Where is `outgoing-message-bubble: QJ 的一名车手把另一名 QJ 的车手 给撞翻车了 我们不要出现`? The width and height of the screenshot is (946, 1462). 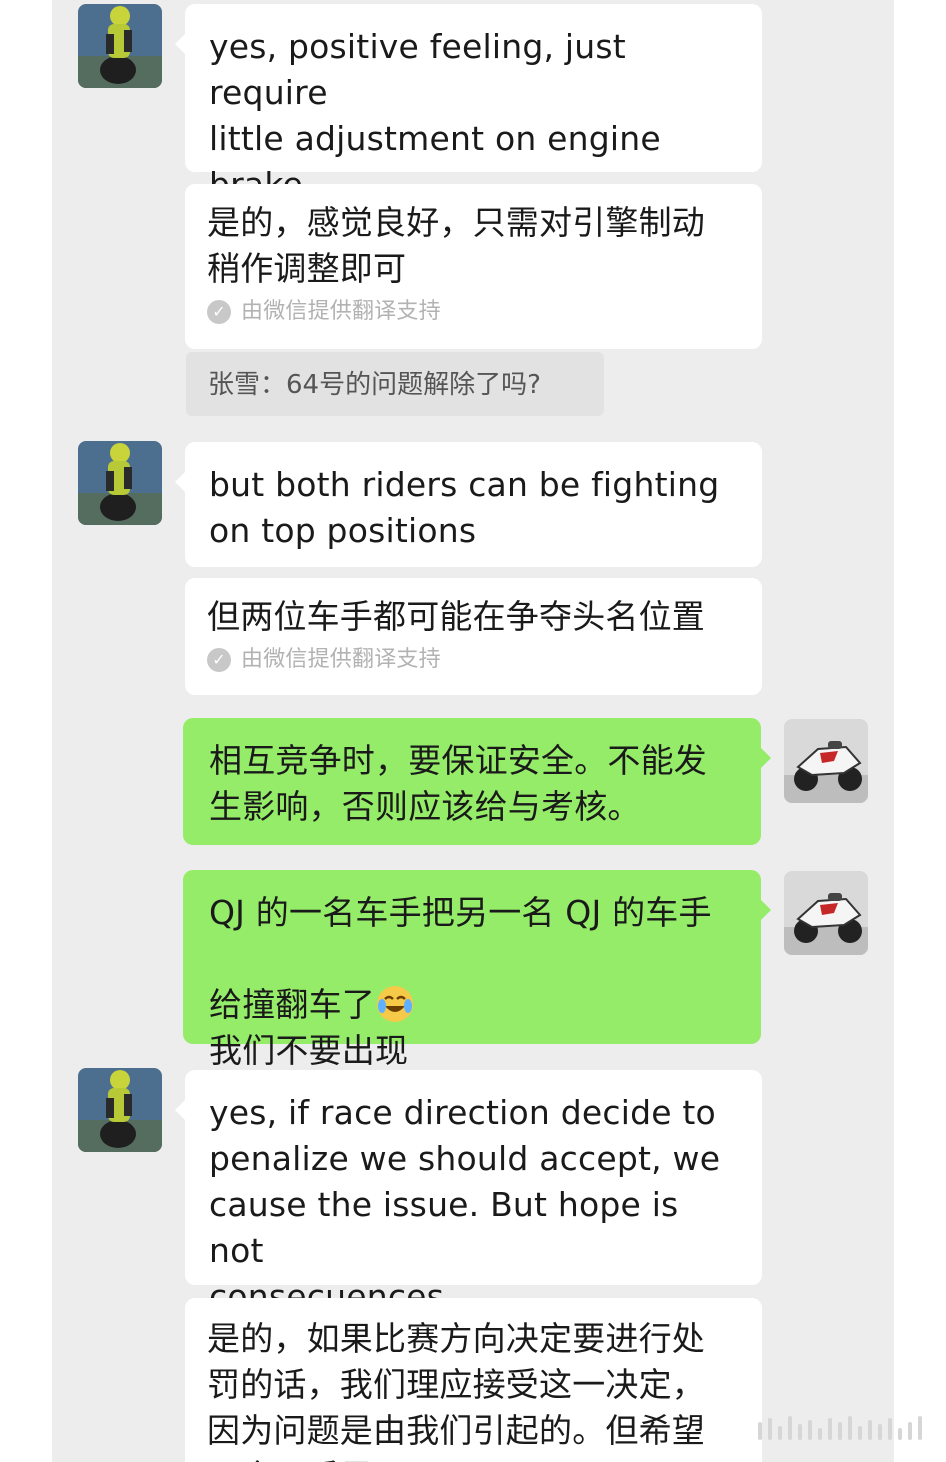 outgoing-message-bubble: QJ 的一名车手把另一名 QJ 的车手 给撞翻车了 我们不要出现 is located at coordinates (477, 970).